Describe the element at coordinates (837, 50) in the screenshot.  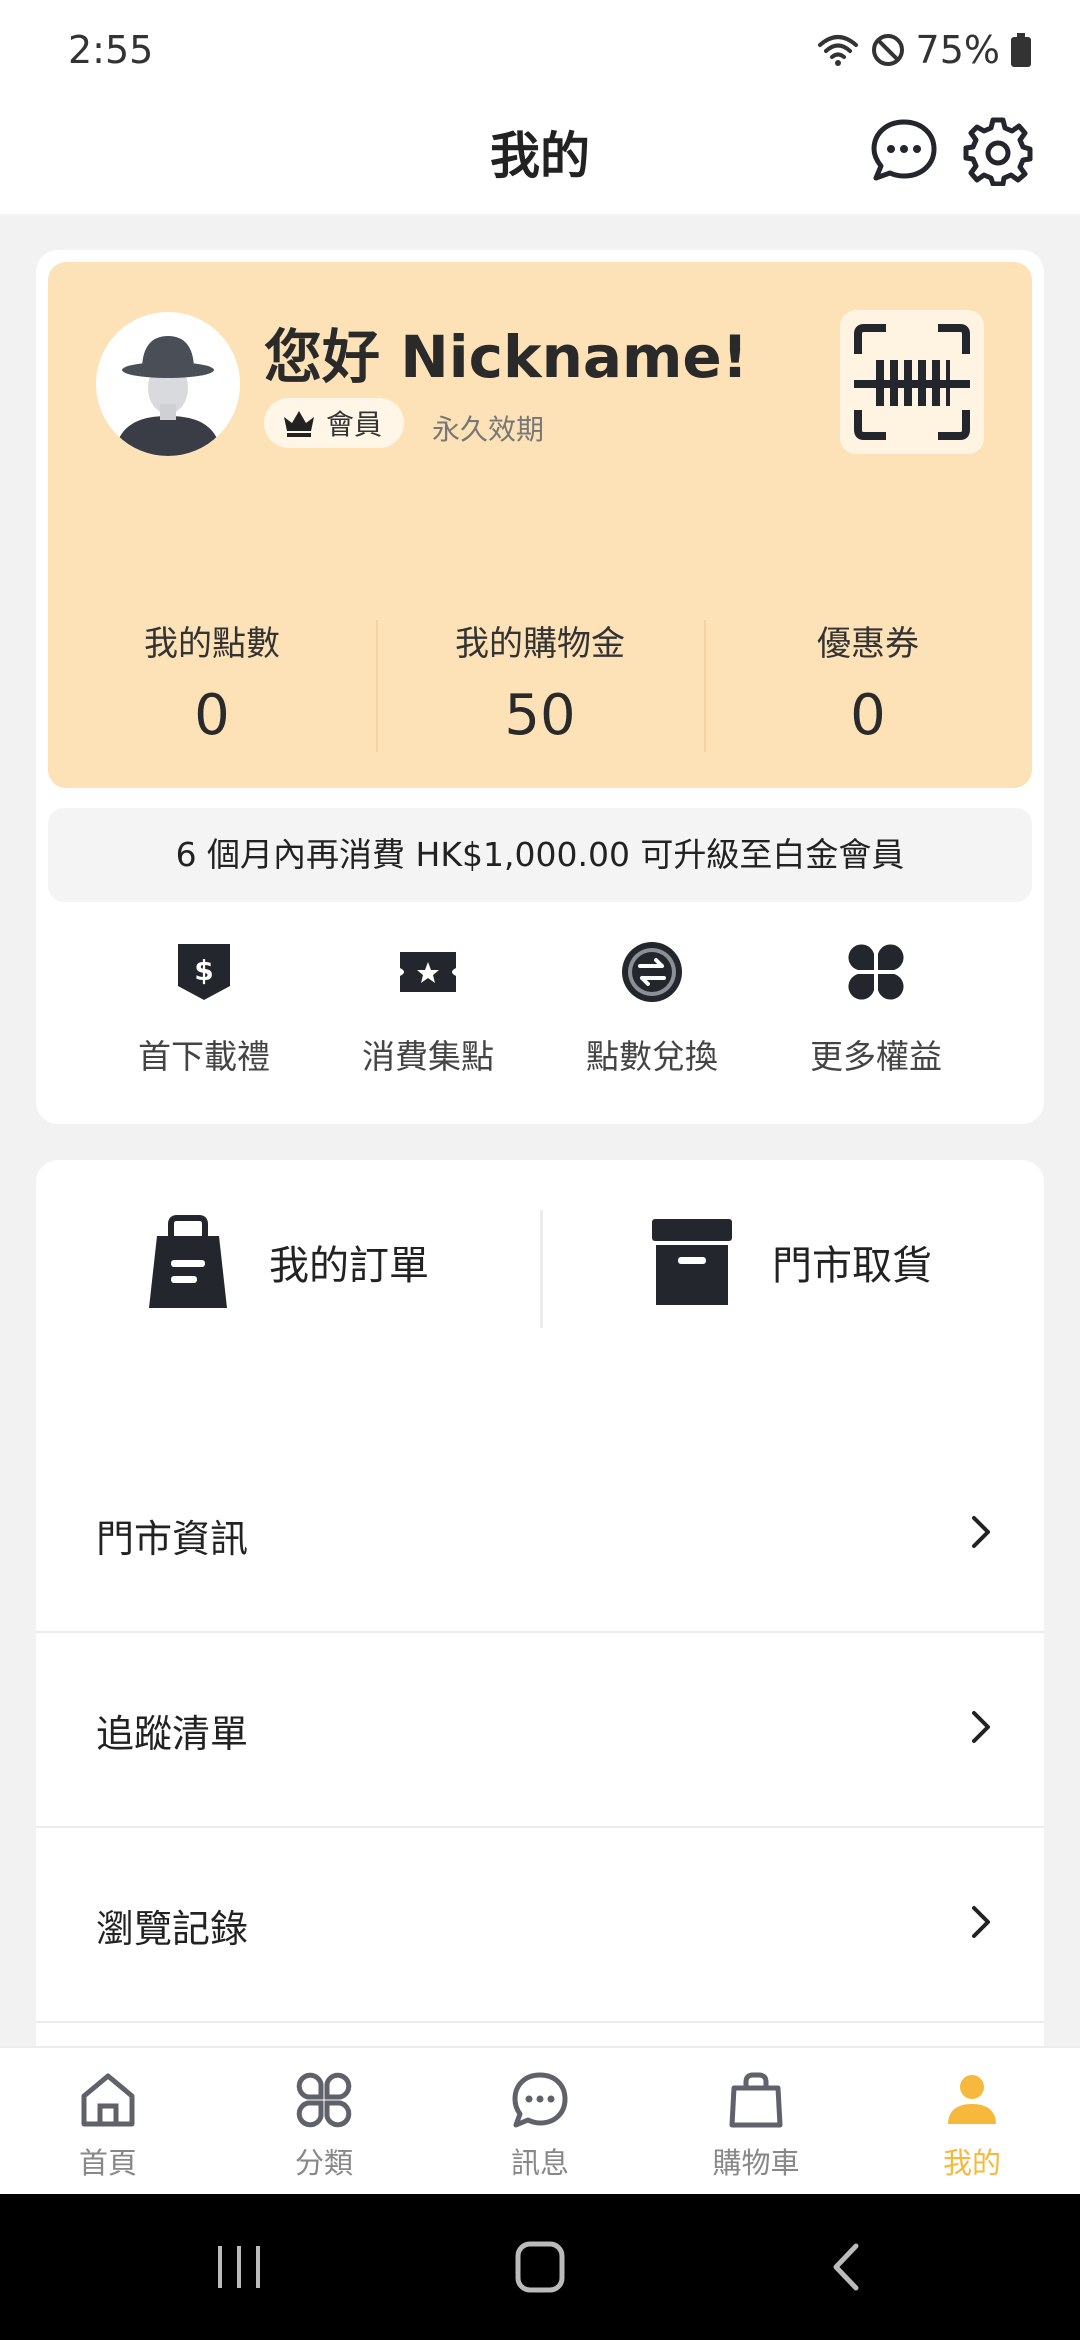
I see `wifi-icon` at that location.